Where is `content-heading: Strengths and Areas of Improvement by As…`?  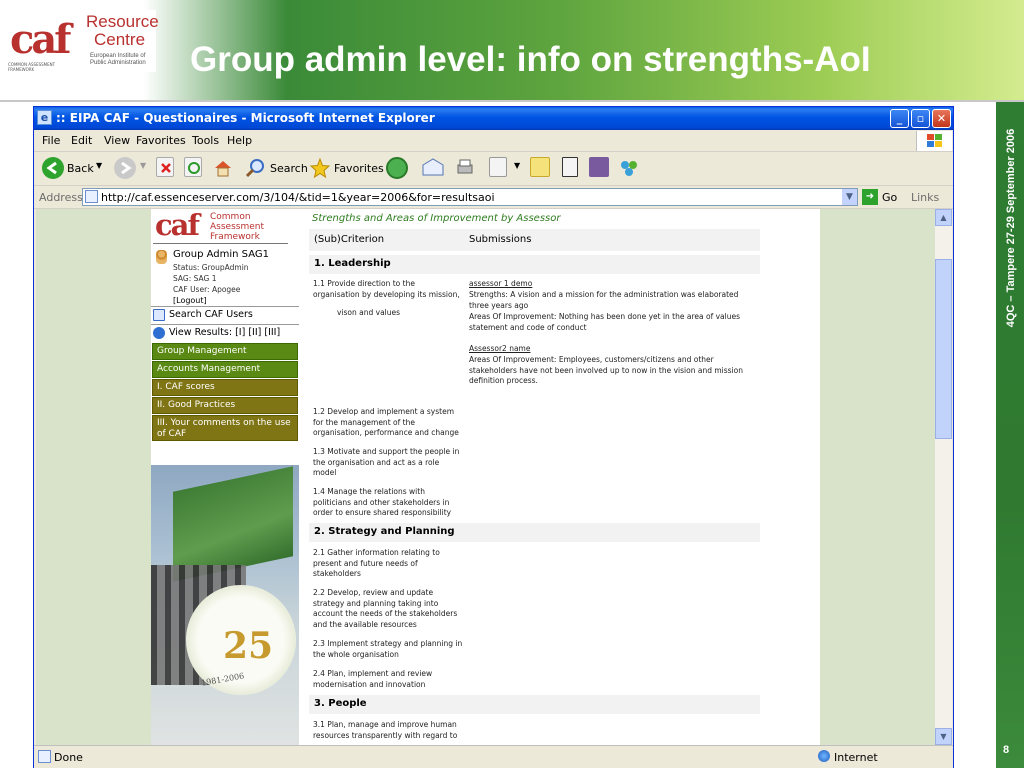 content-heading: Strengths and Areas of Improvement by As… is located at coordinates (436, 218).